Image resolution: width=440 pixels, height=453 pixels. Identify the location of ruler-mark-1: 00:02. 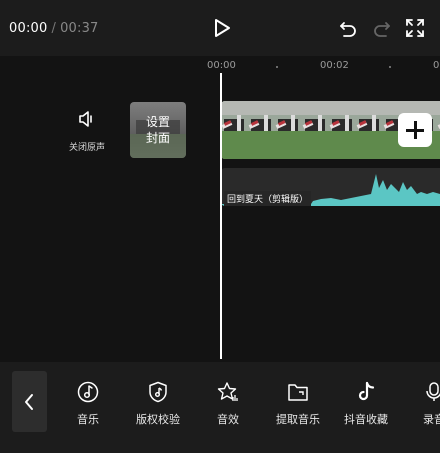
(334, 65).